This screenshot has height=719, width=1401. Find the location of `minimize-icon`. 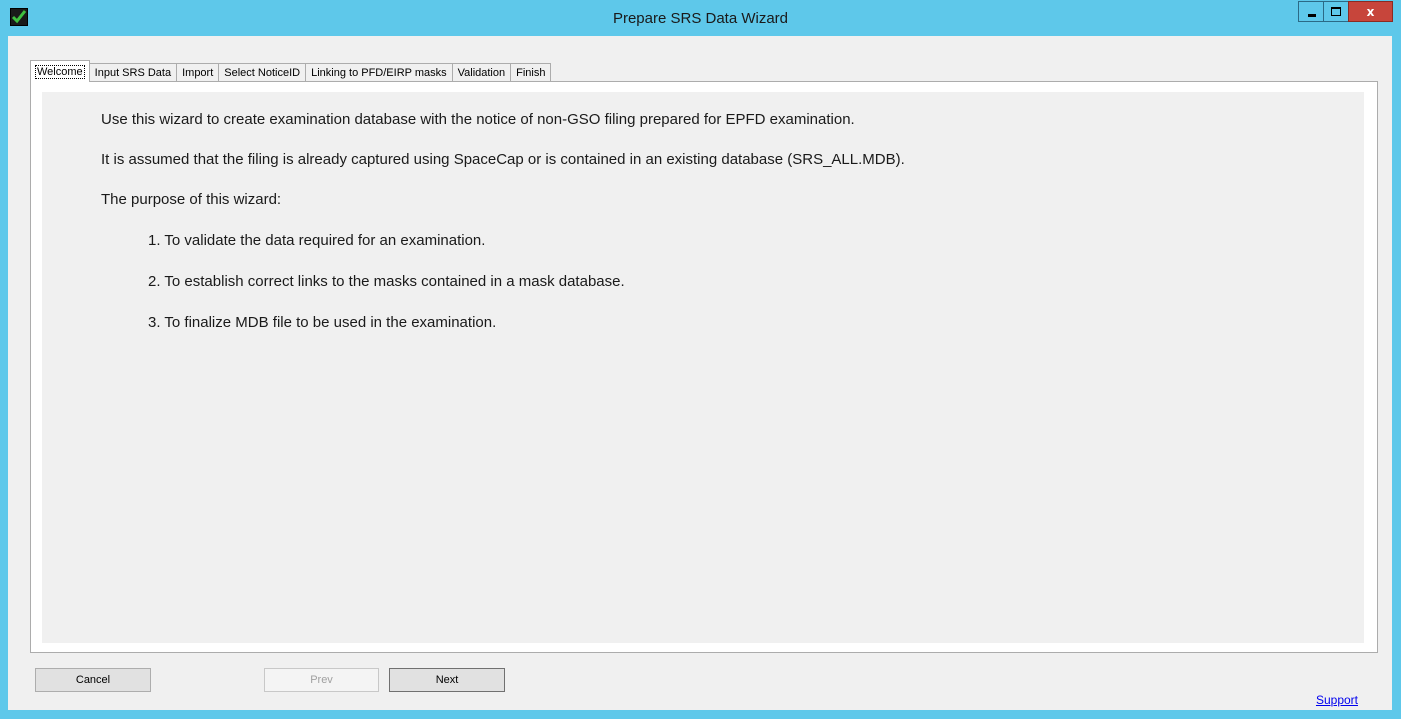

minimize-icon is located at coordinates (1312, 15).